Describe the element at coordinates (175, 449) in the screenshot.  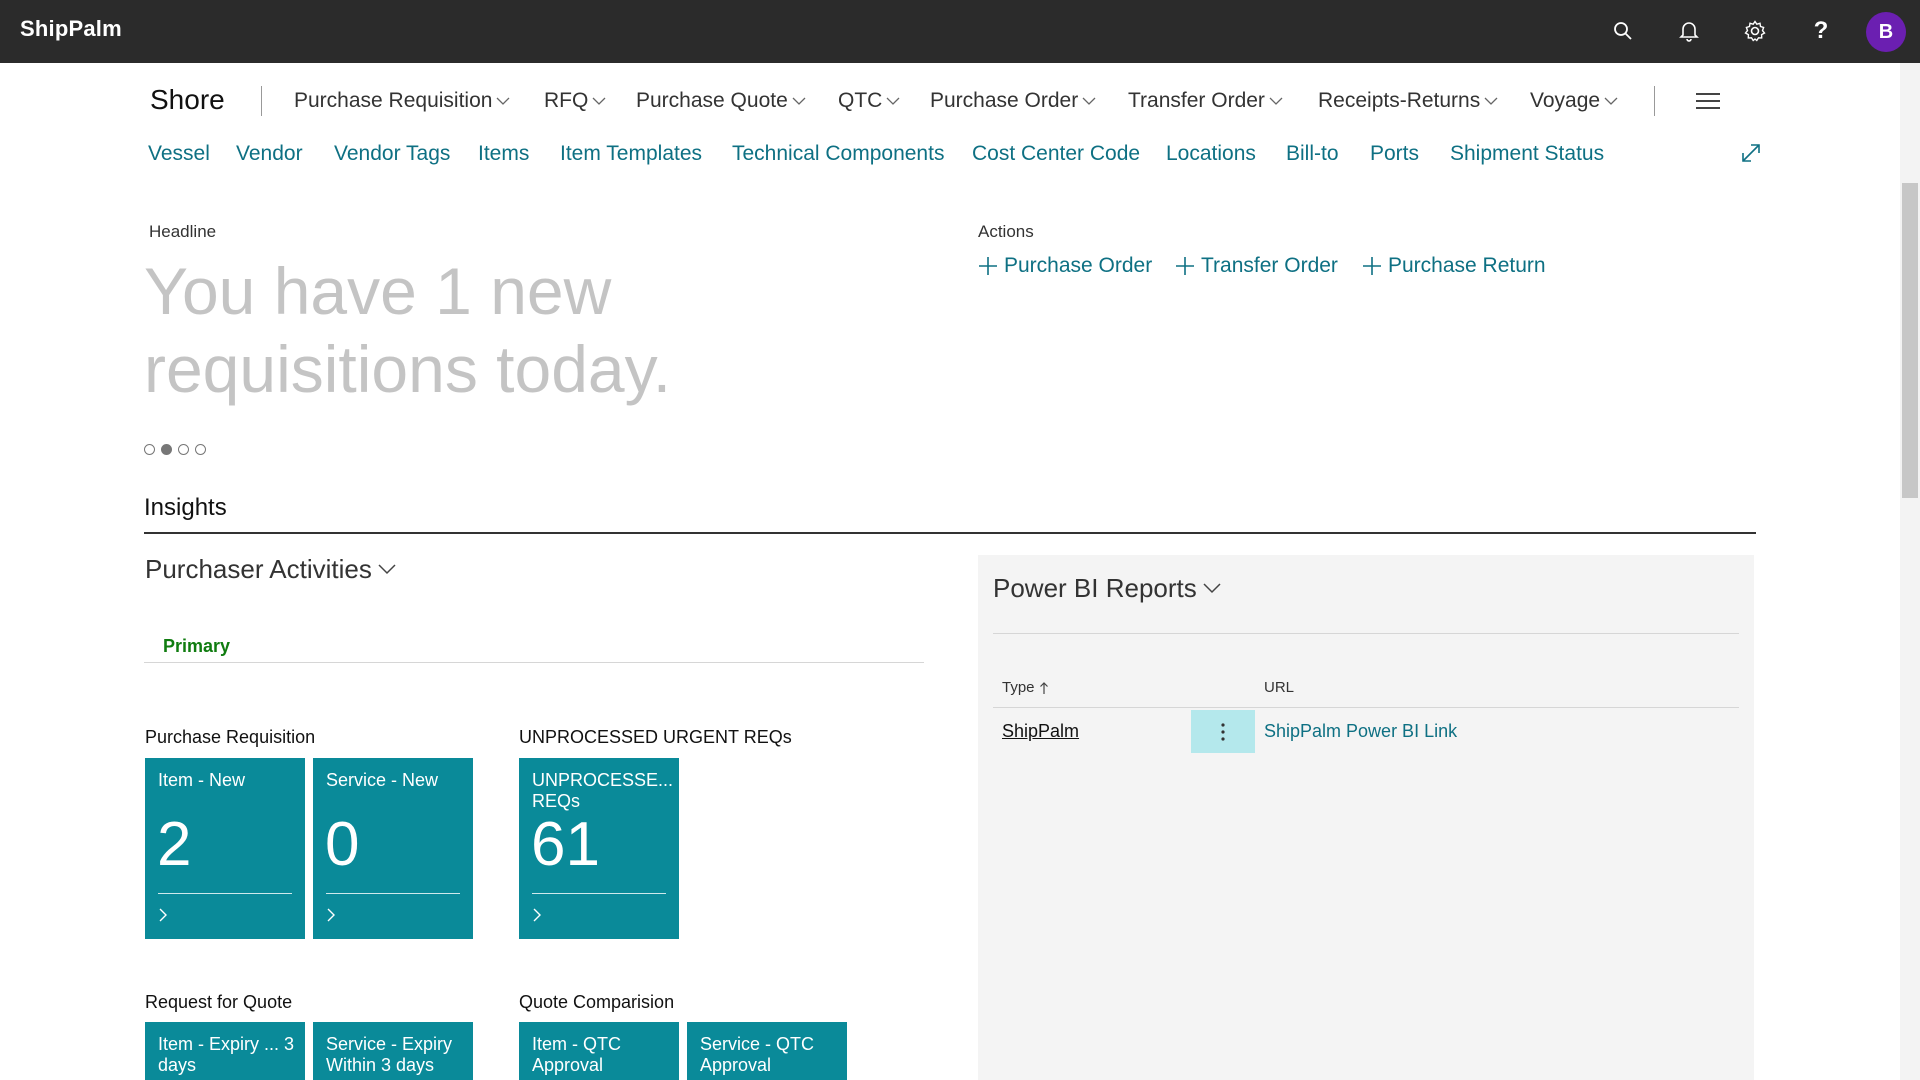
I see `headline-pager` at that location.